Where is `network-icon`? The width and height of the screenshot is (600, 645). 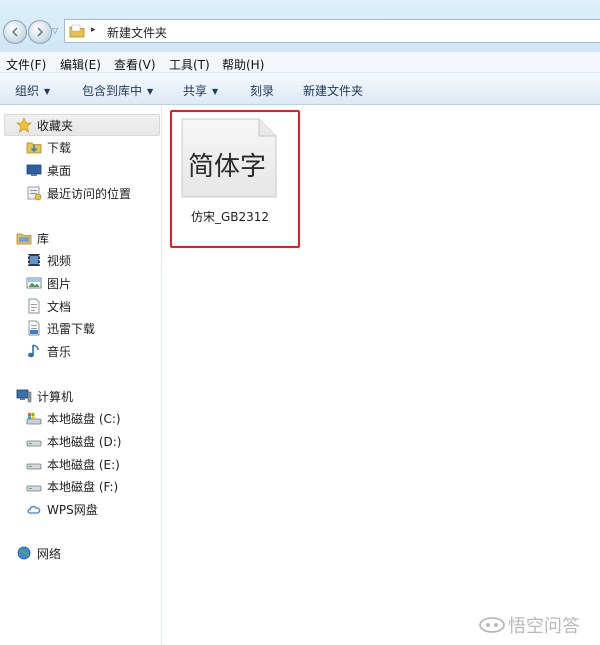
network-icon is located at coordinates (24, 553).